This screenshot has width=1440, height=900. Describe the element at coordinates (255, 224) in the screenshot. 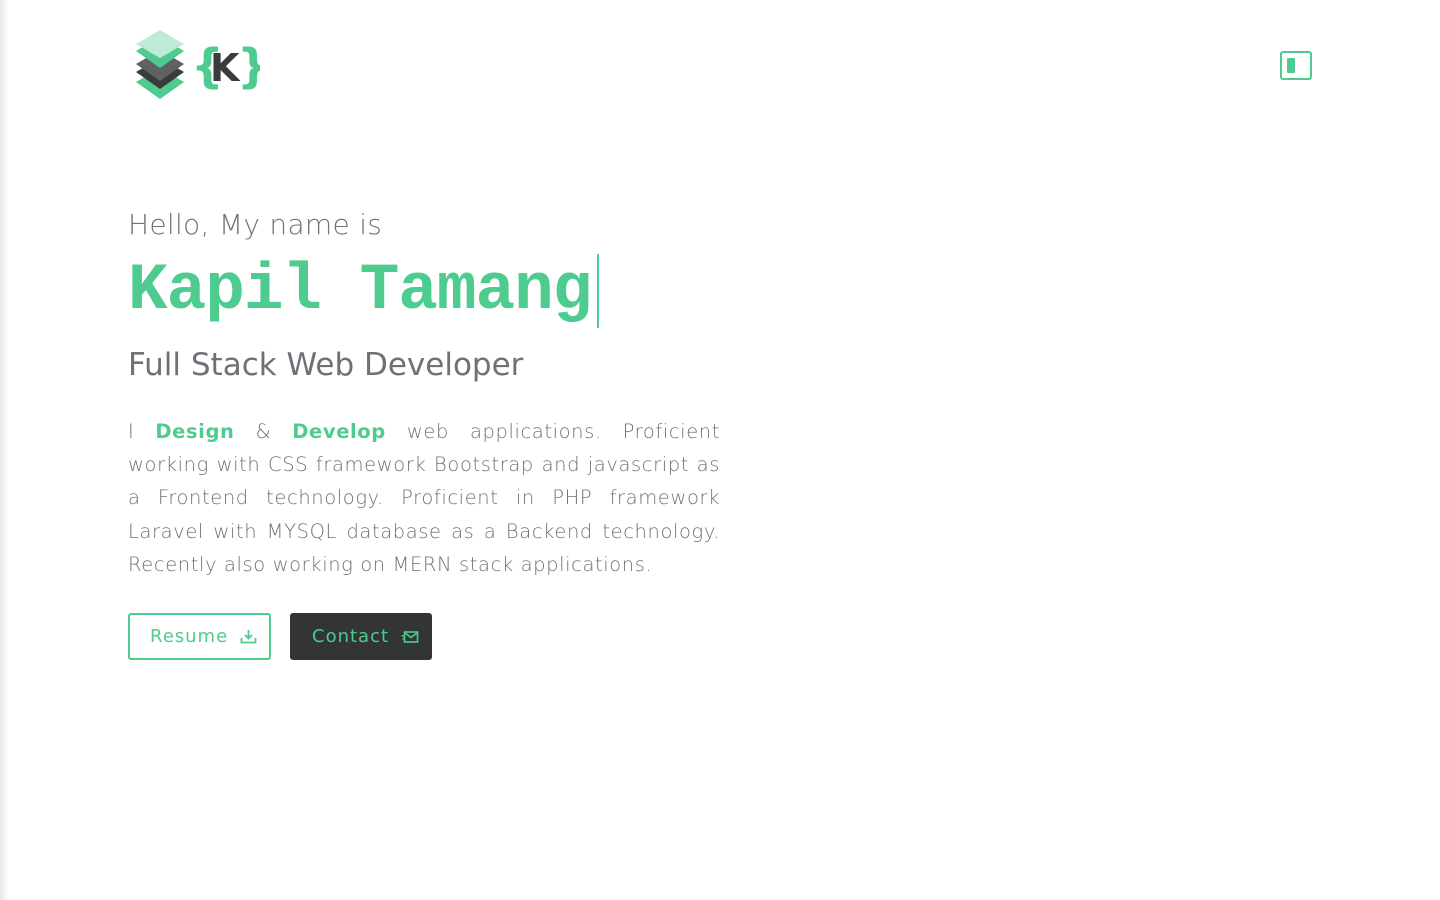

I see `greeting-text: Hello, My name is` at that location.